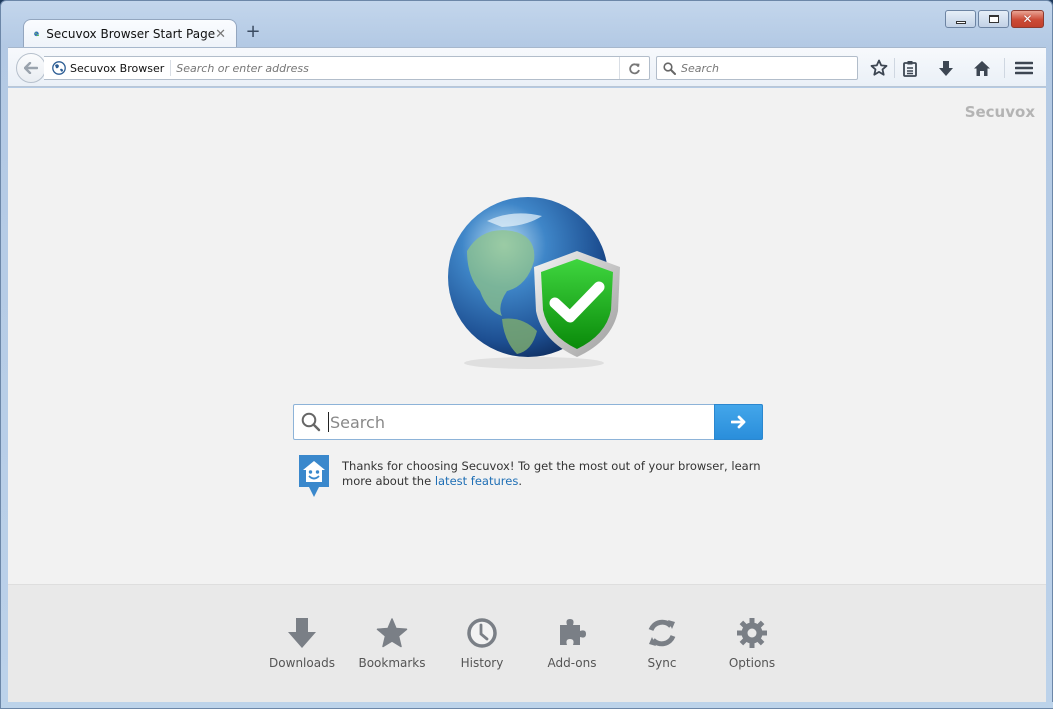 Image resolution: width=1053 pixels, height=709 pixels. I want to click on globe-shield-logo, so click(534, 283).